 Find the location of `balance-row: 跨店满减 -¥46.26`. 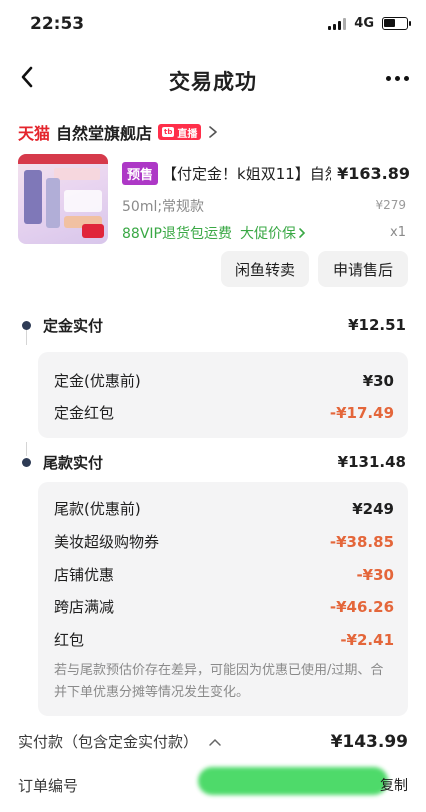

balance-row: 跨店满减 -¥46.26 is located at coordinates (224, 606).